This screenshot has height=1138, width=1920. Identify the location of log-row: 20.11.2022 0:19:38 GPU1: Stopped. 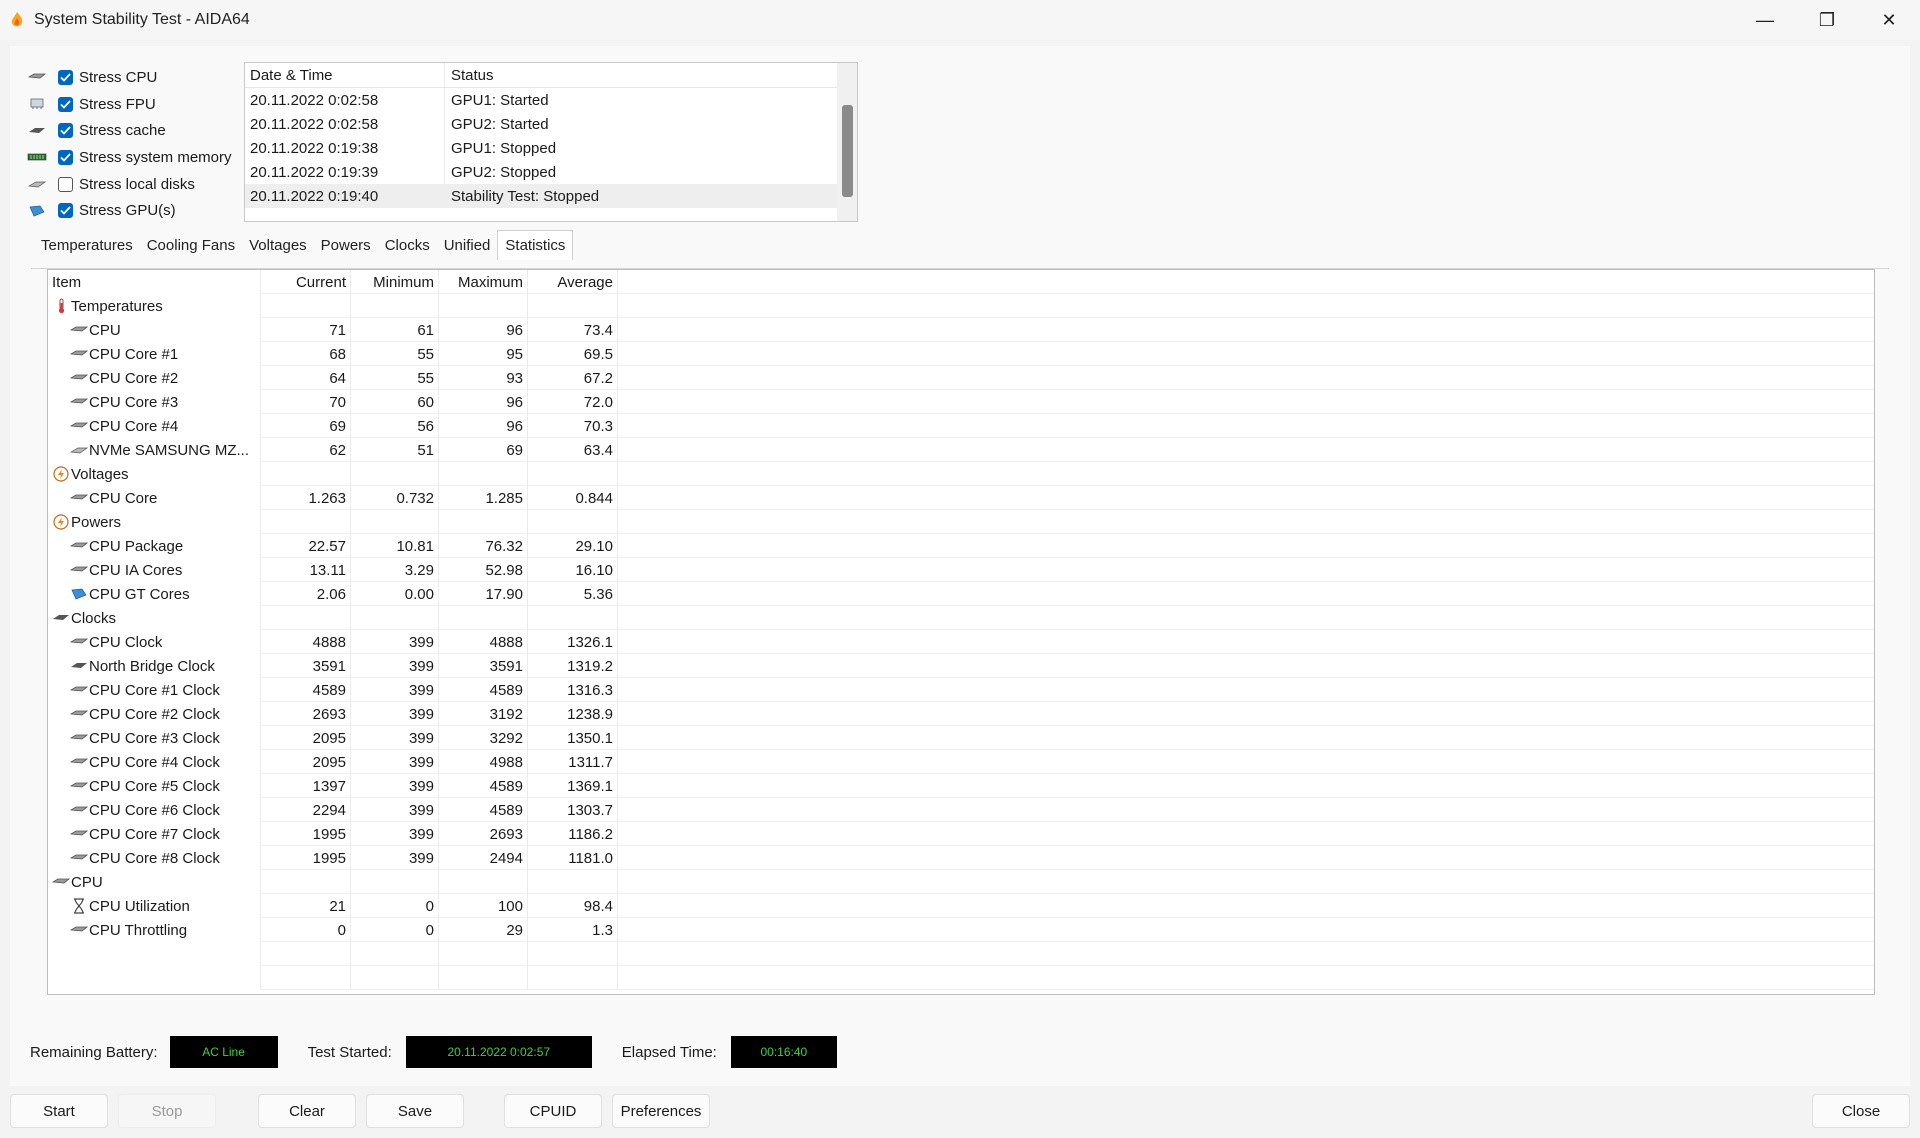
(551, 148).